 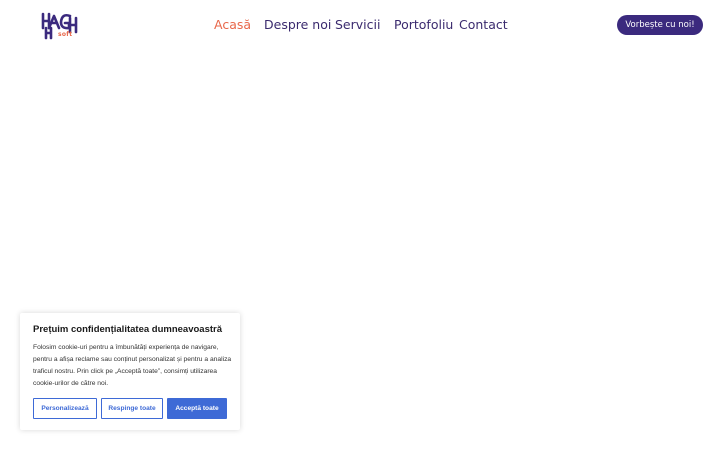 What do you see at coordinates (132, 408) in the screenshot?
I see `reject-all-button: Respinge toate` at bounding box center [132, 408].